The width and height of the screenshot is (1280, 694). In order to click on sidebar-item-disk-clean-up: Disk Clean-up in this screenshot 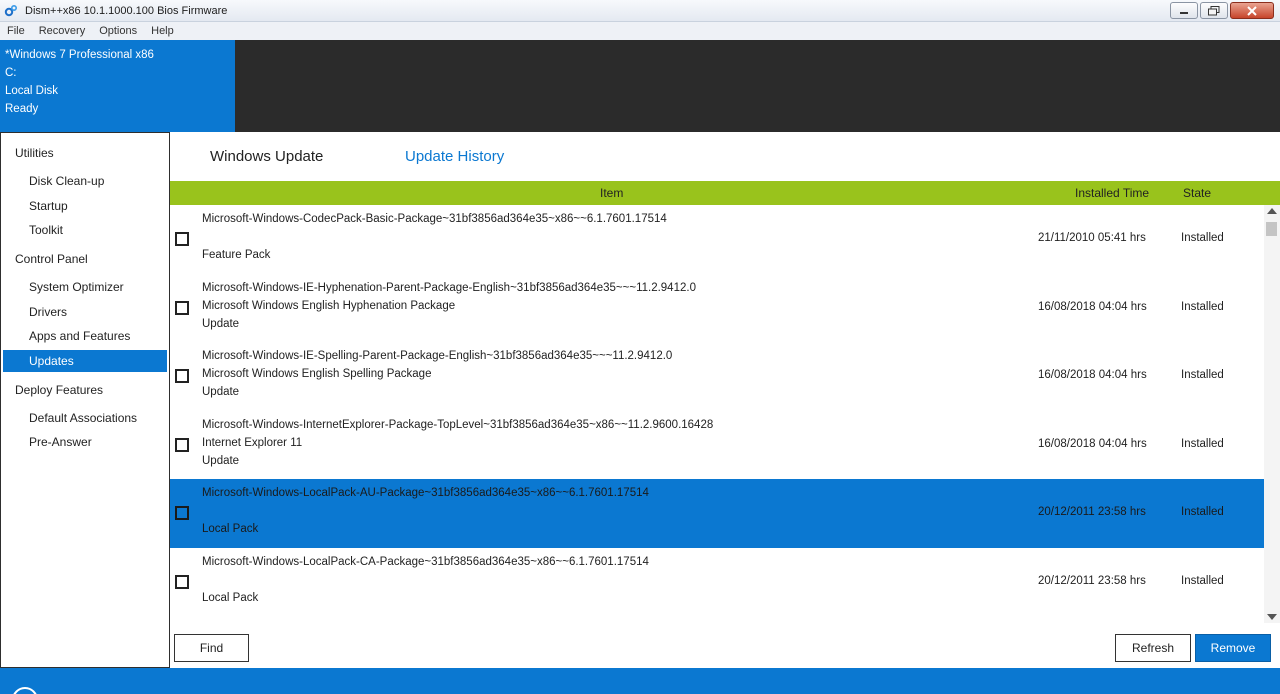, I will do `click(85, 181)`.